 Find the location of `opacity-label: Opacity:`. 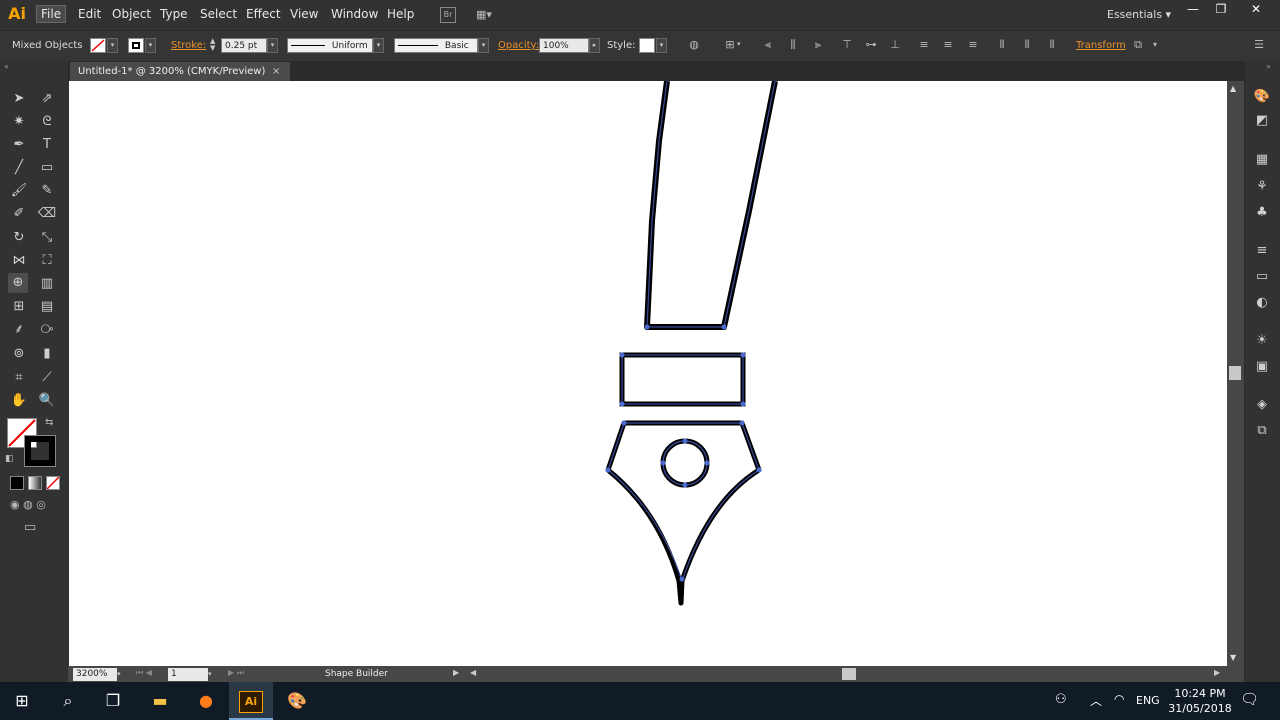

opacity-label: Opacity: is located at coordinates (518, 45).